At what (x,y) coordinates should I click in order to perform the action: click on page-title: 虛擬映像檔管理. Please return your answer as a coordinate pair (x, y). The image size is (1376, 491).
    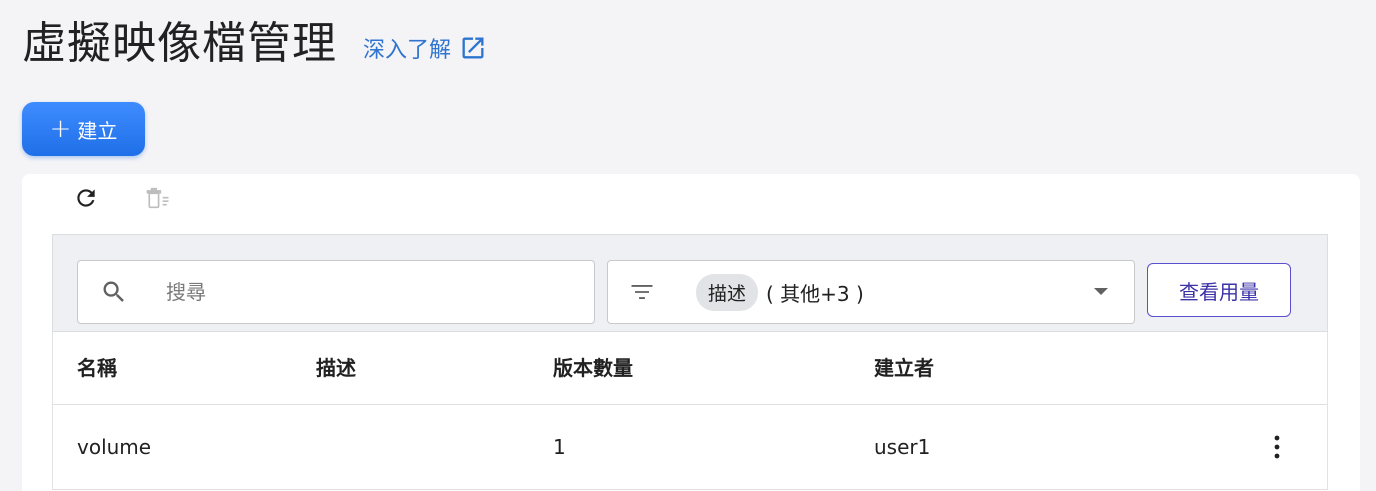
    Looking at the image, I should click on (179, 43).